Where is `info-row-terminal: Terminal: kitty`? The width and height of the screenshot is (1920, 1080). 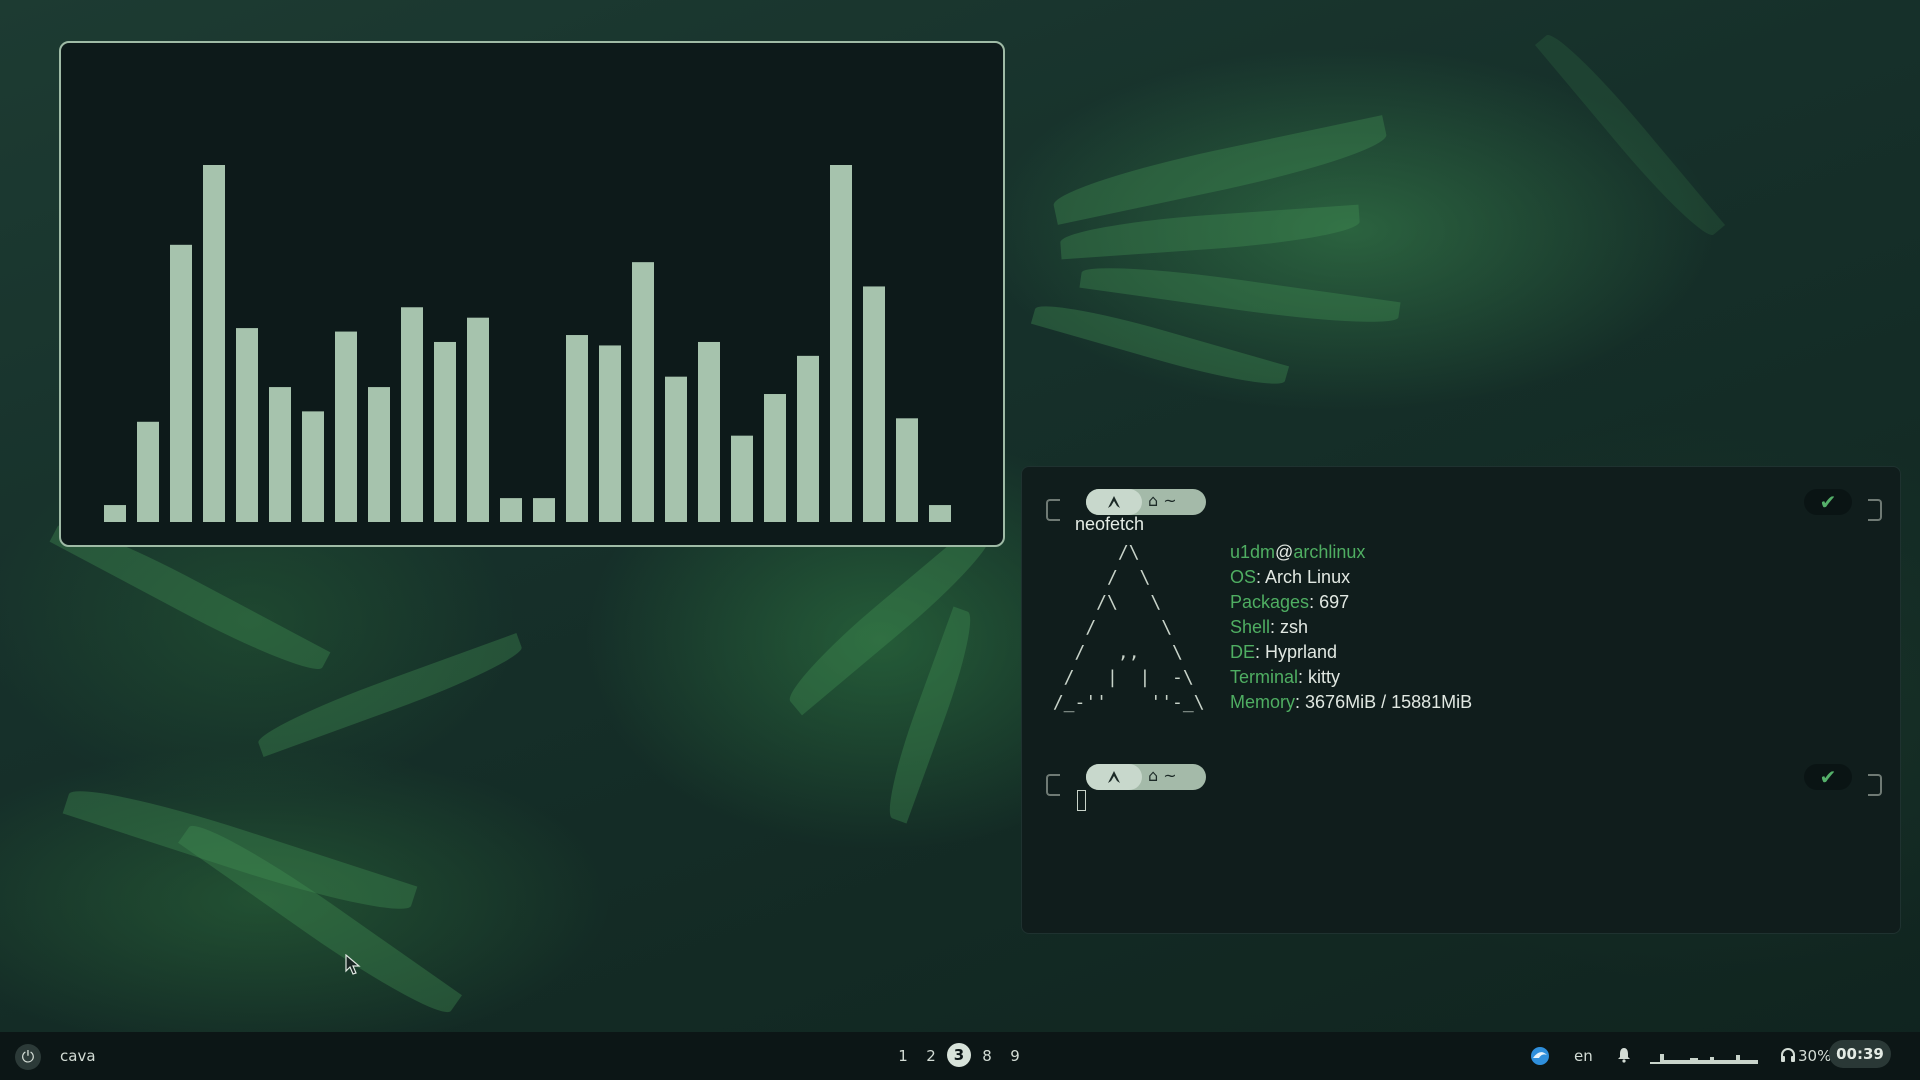
info-row-terminal: Terminal: kitty is located at coordinates (1285, 677).